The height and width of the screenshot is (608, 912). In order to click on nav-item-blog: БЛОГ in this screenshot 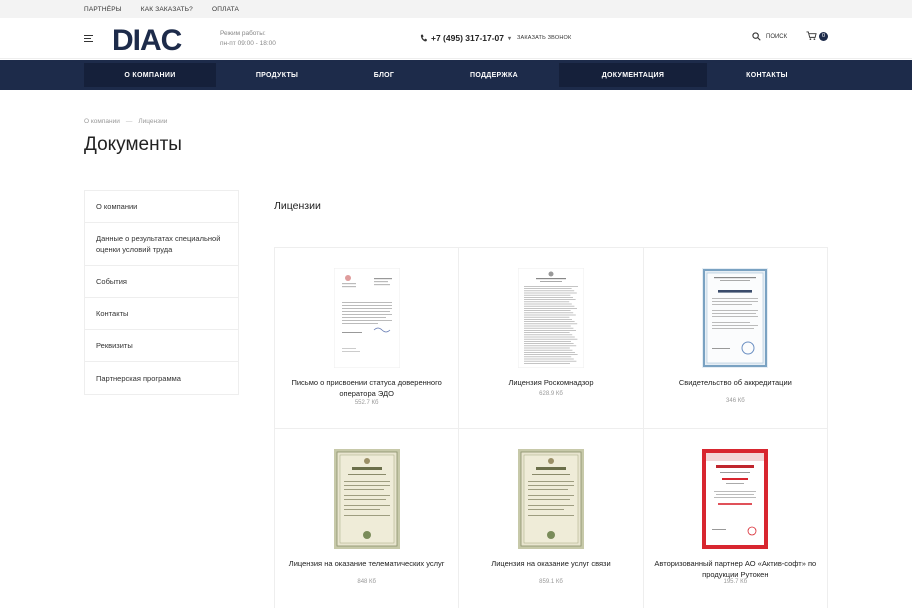, I will do `click(384, 75)`.